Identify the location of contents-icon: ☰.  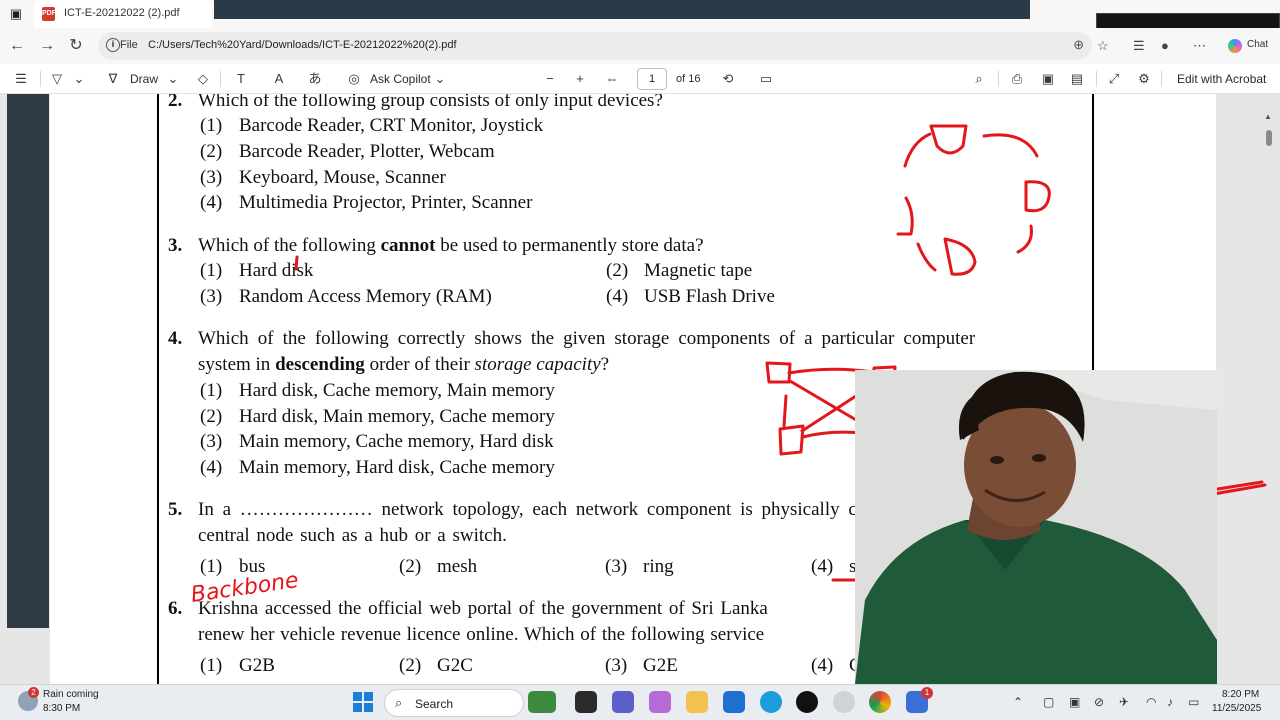
(21, 79).